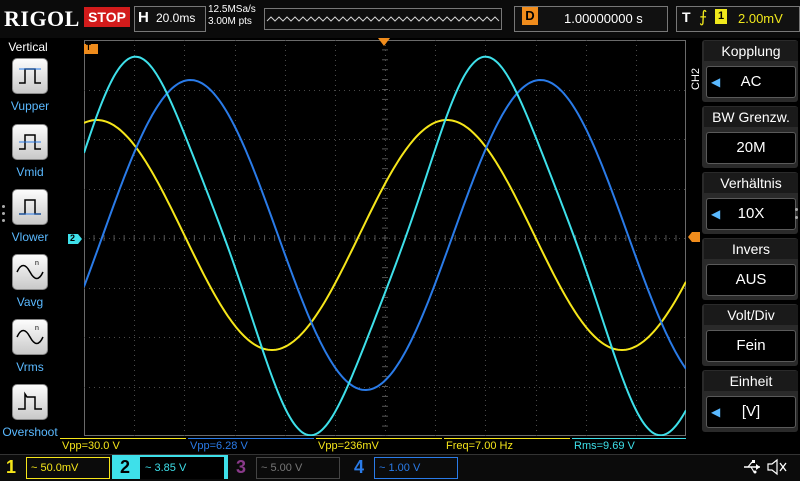 Image resolution: width=800 pixels, height=481 pixels. What do you see at coordinates (721, 16) in the screenshot?
I see `trigger-source: 1` at bounding box center [721, 16].